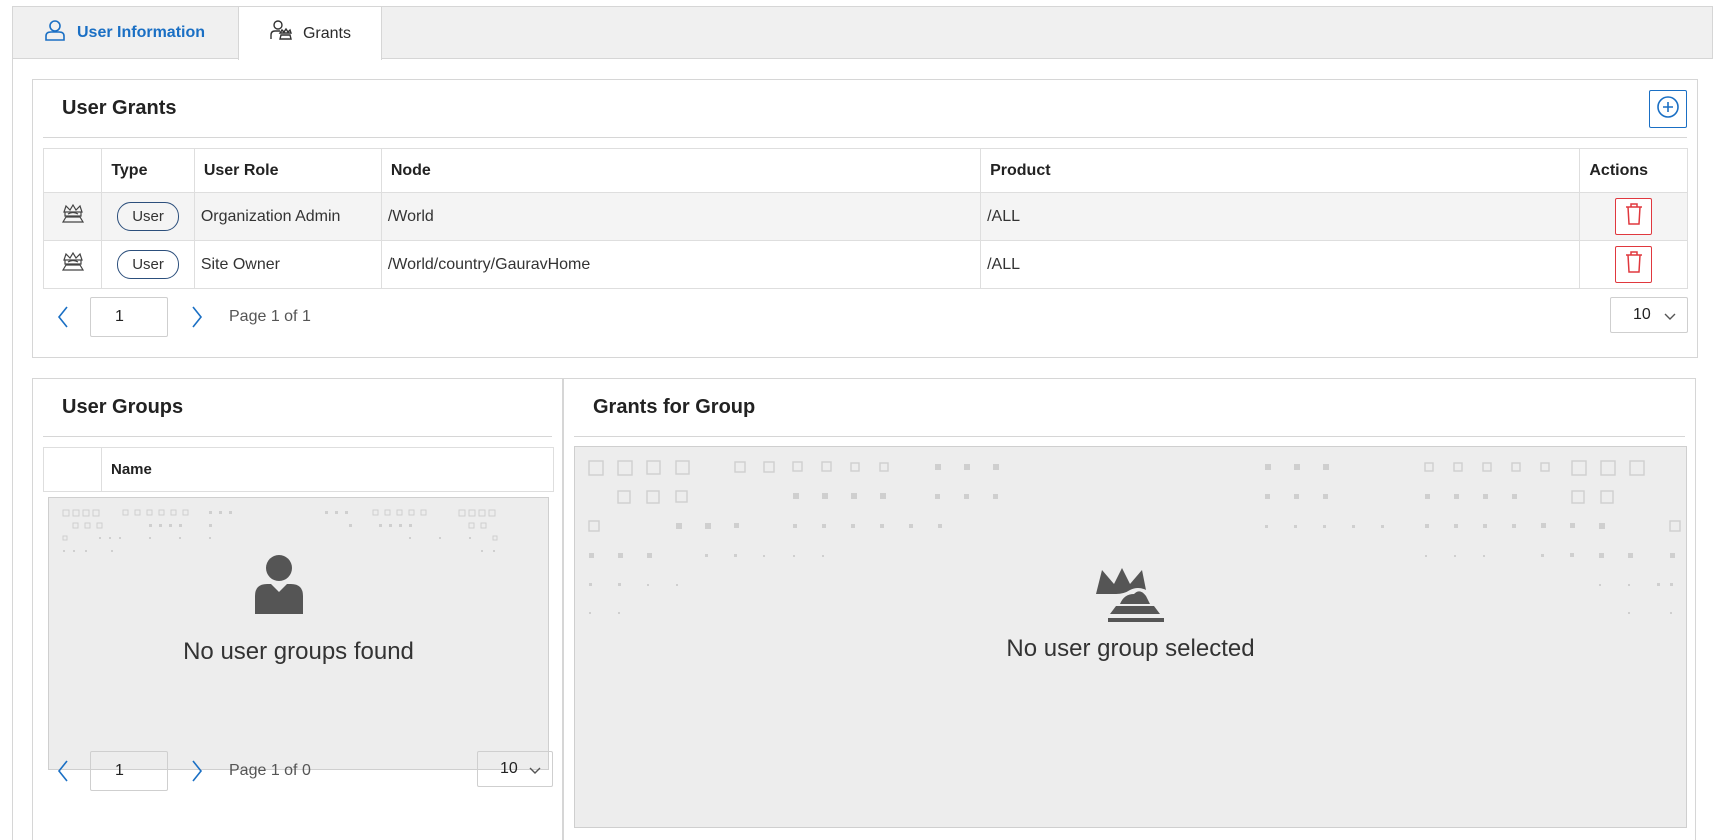 The image size is (1713, 840). I want to click on table-header: Type User Role Node Product Actions, so click(865, 170).